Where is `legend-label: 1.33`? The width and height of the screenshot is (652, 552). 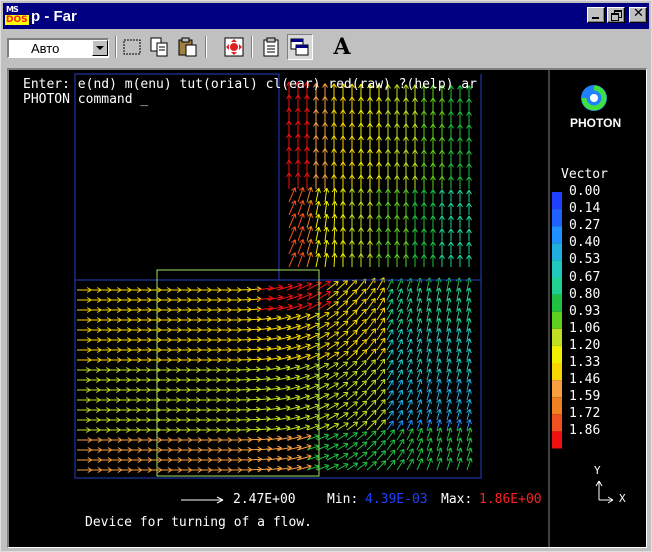
legend-label: 1.33 is located at coordinates (585, 362).